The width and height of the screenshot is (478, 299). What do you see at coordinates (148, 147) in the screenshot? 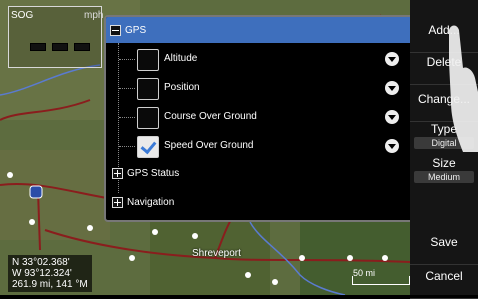
I see `sog-checkbox` at bounding box center [148, 147].